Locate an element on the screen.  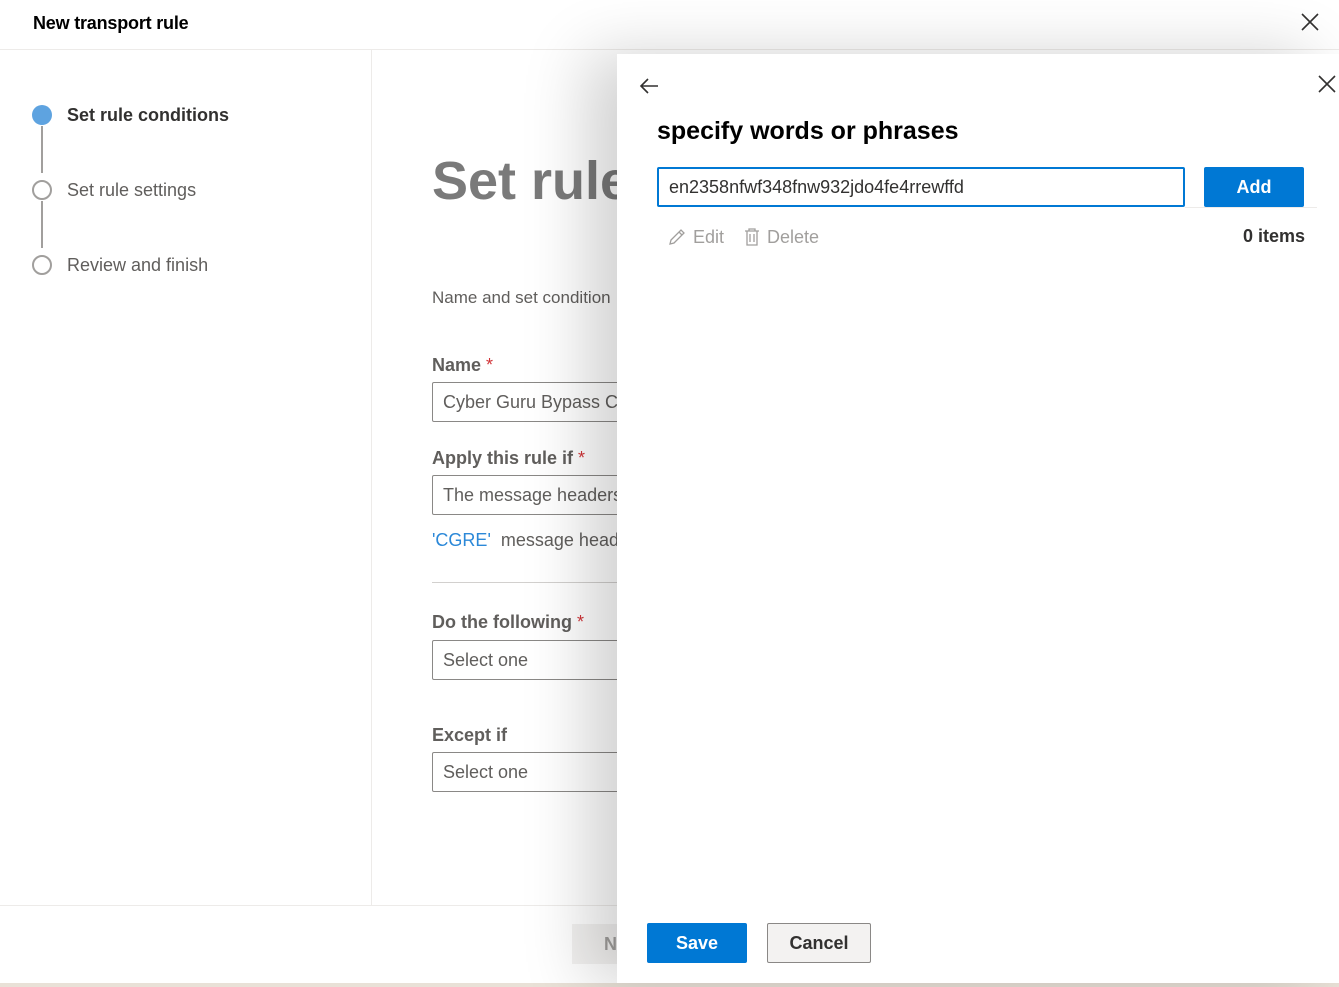
items-count: 0 items is located at coordinates (1273, 236).